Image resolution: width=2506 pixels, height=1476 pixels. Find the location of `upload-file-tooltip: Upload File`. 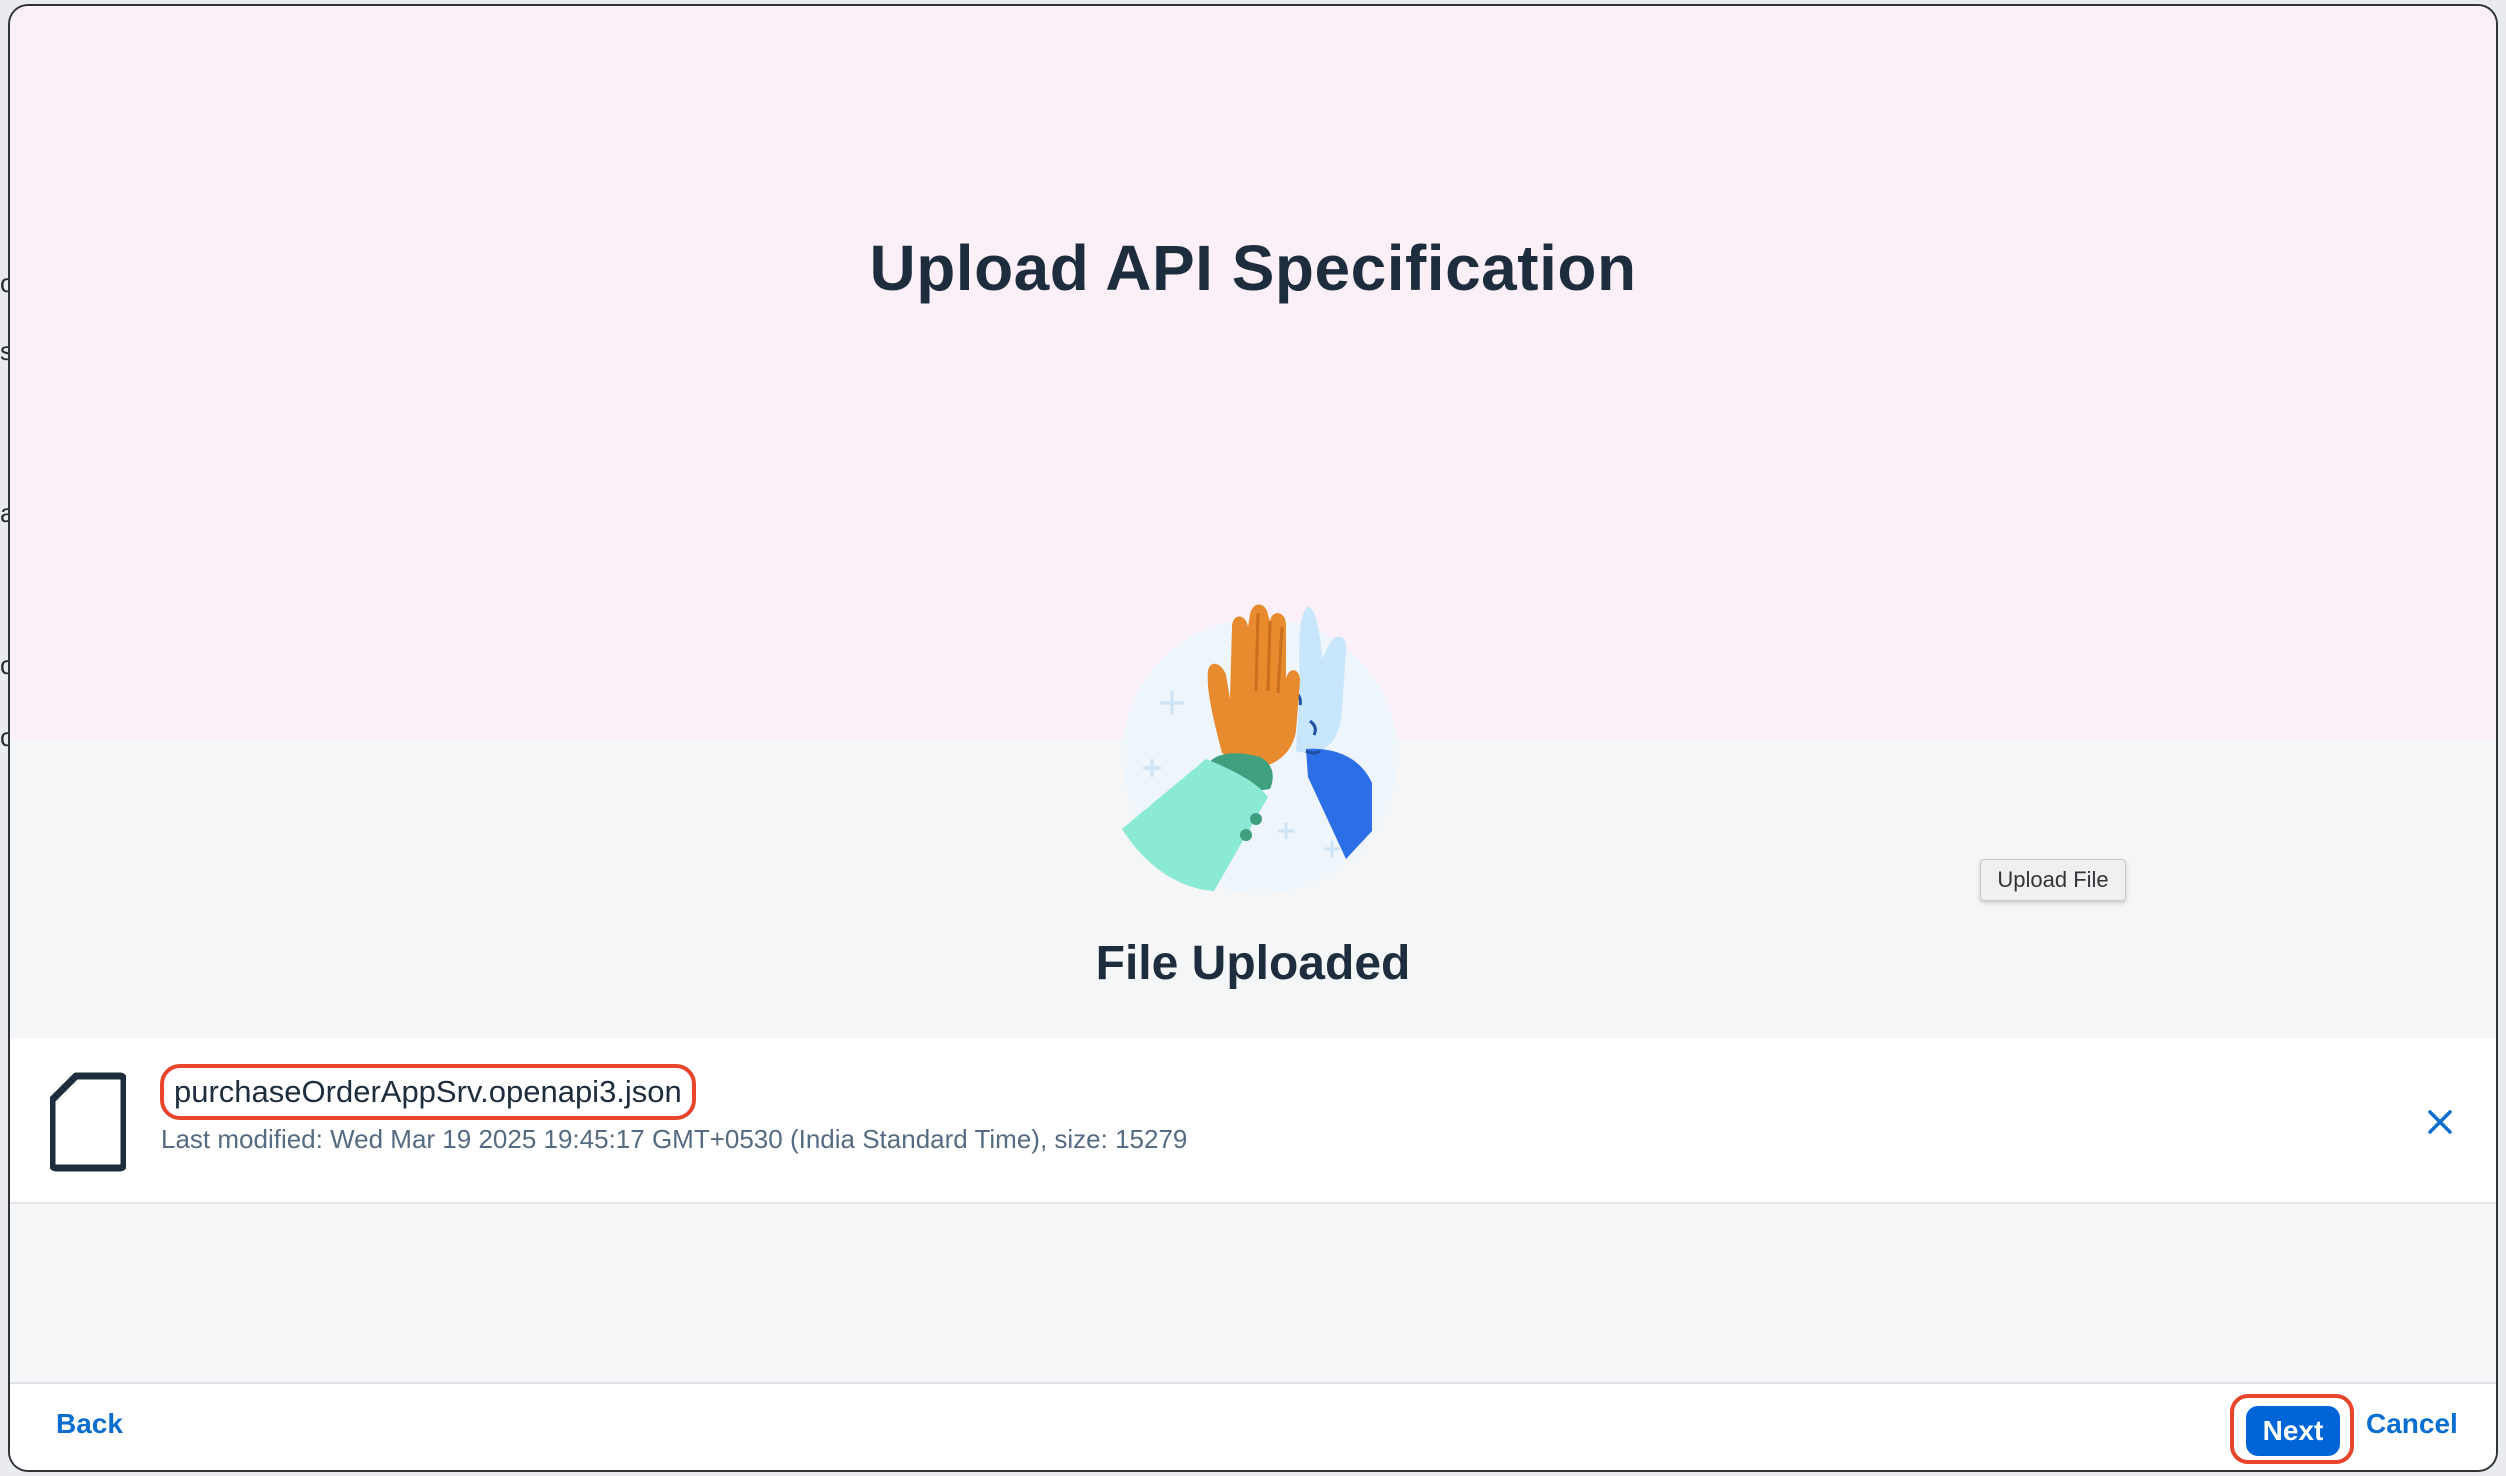

upload-file-tooltip: Upload File is located at coordinates (2053, 880).